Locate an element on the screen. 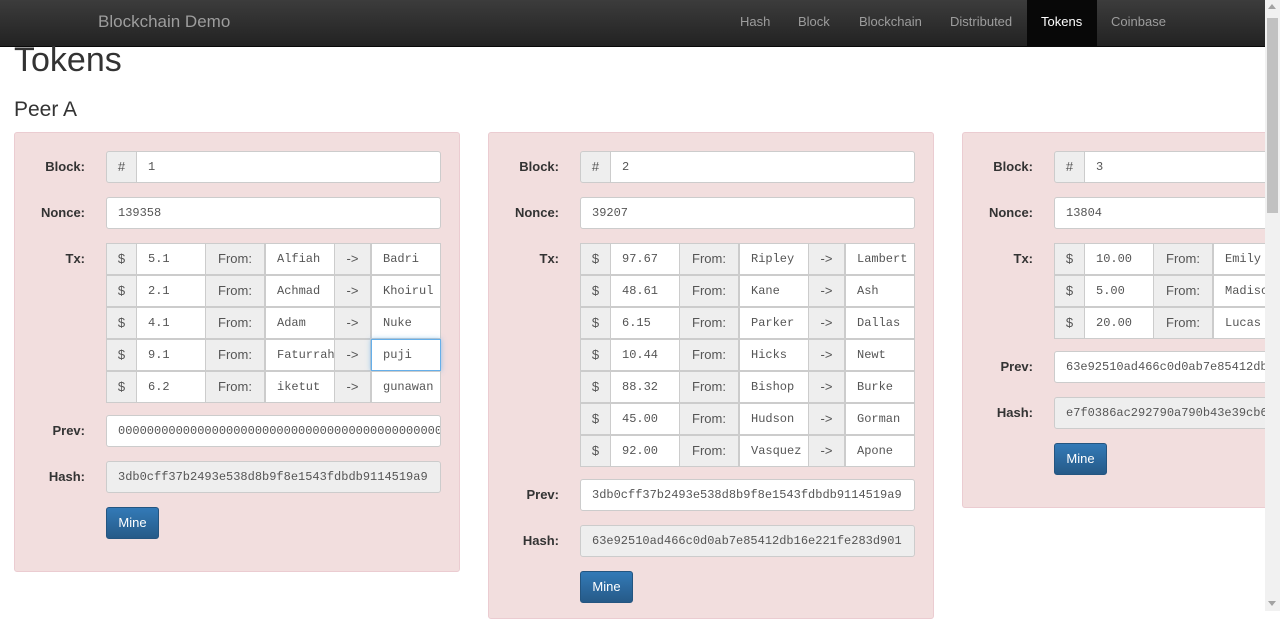 This screenshot has height=619, width=1280. to-input: Burke is located at coordinates (880, 387).